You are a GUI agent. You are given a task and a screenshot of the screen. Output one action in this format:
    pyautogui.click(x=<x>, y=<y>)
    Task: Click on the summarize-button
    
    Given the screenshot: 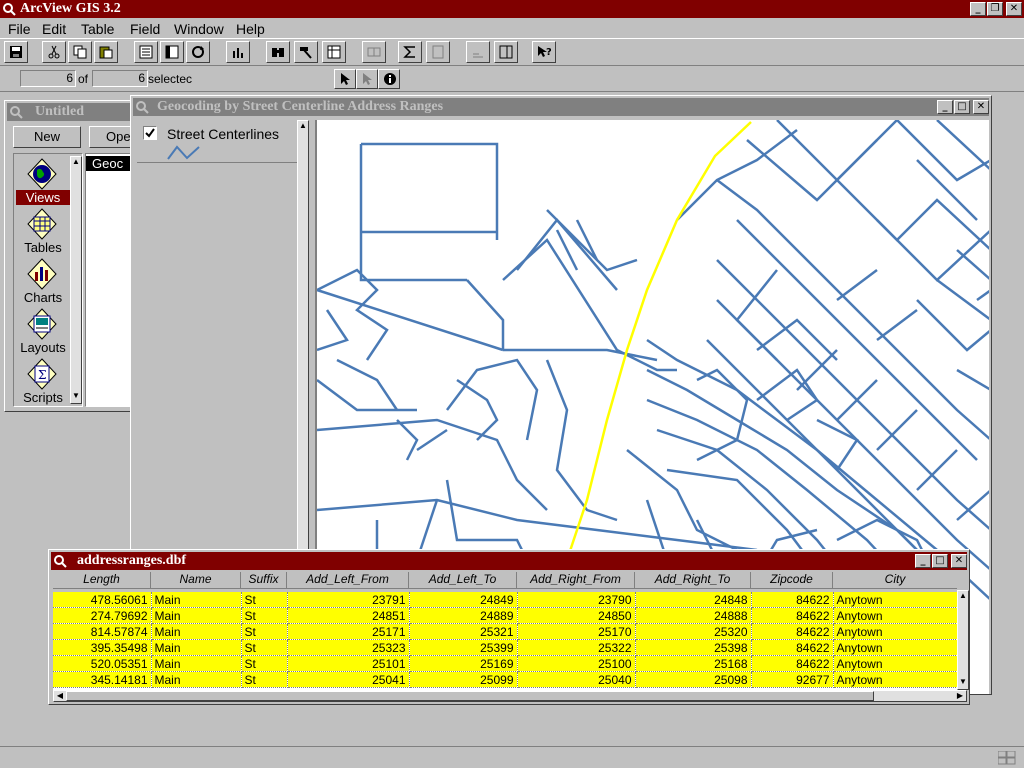 What is the action you would take?
    pyautogui.click(x=410, y=52)
    